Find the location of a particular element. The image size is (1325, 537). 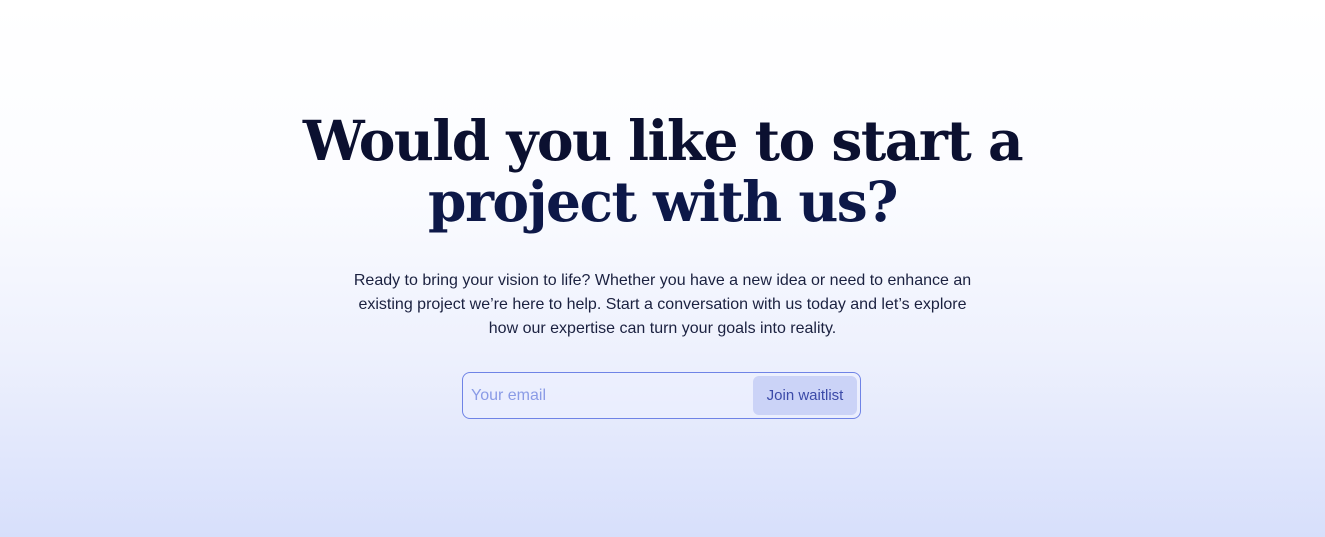

headline-line-1: Would you like to start a is located at coordinates (663, 140).